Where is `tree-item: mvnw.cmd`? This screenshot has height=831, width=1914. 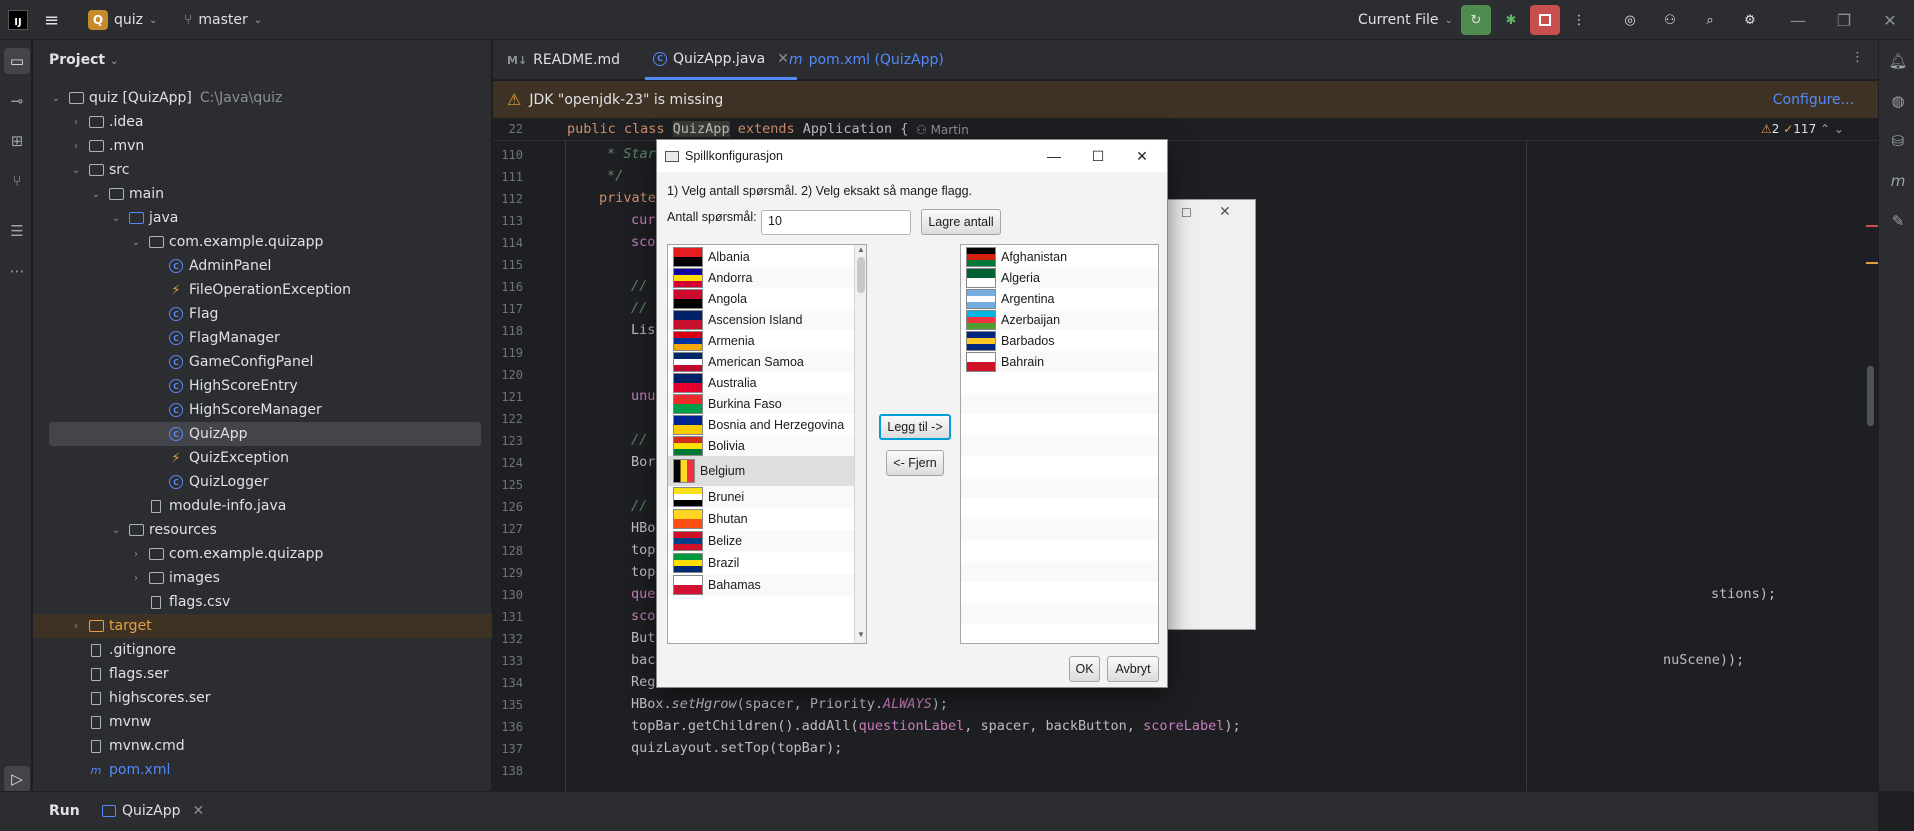 tree-item: mvnw.cmd is located at coordinates (265, 746).